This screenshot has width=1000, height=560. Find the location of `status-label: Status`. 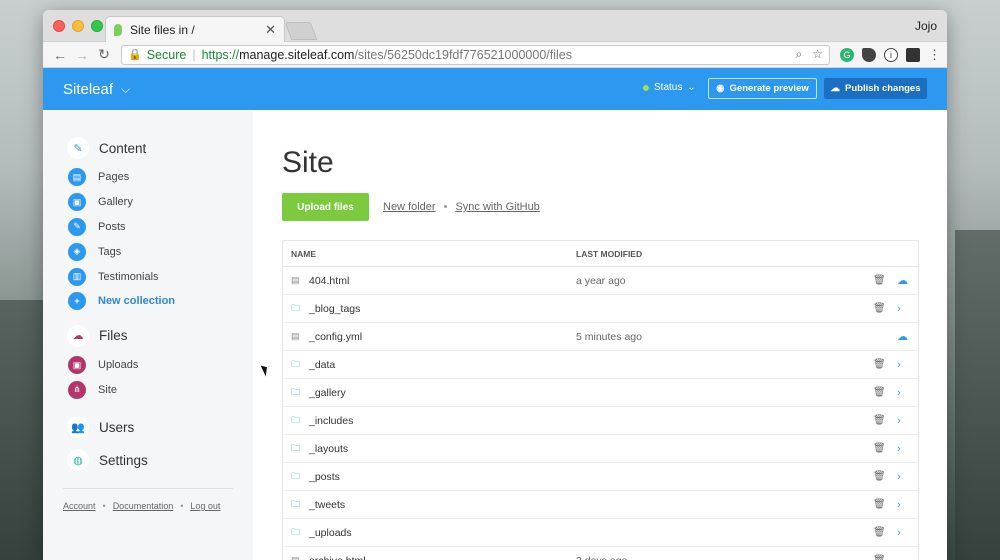

status-label: Status is located at coordinates (668, 87).